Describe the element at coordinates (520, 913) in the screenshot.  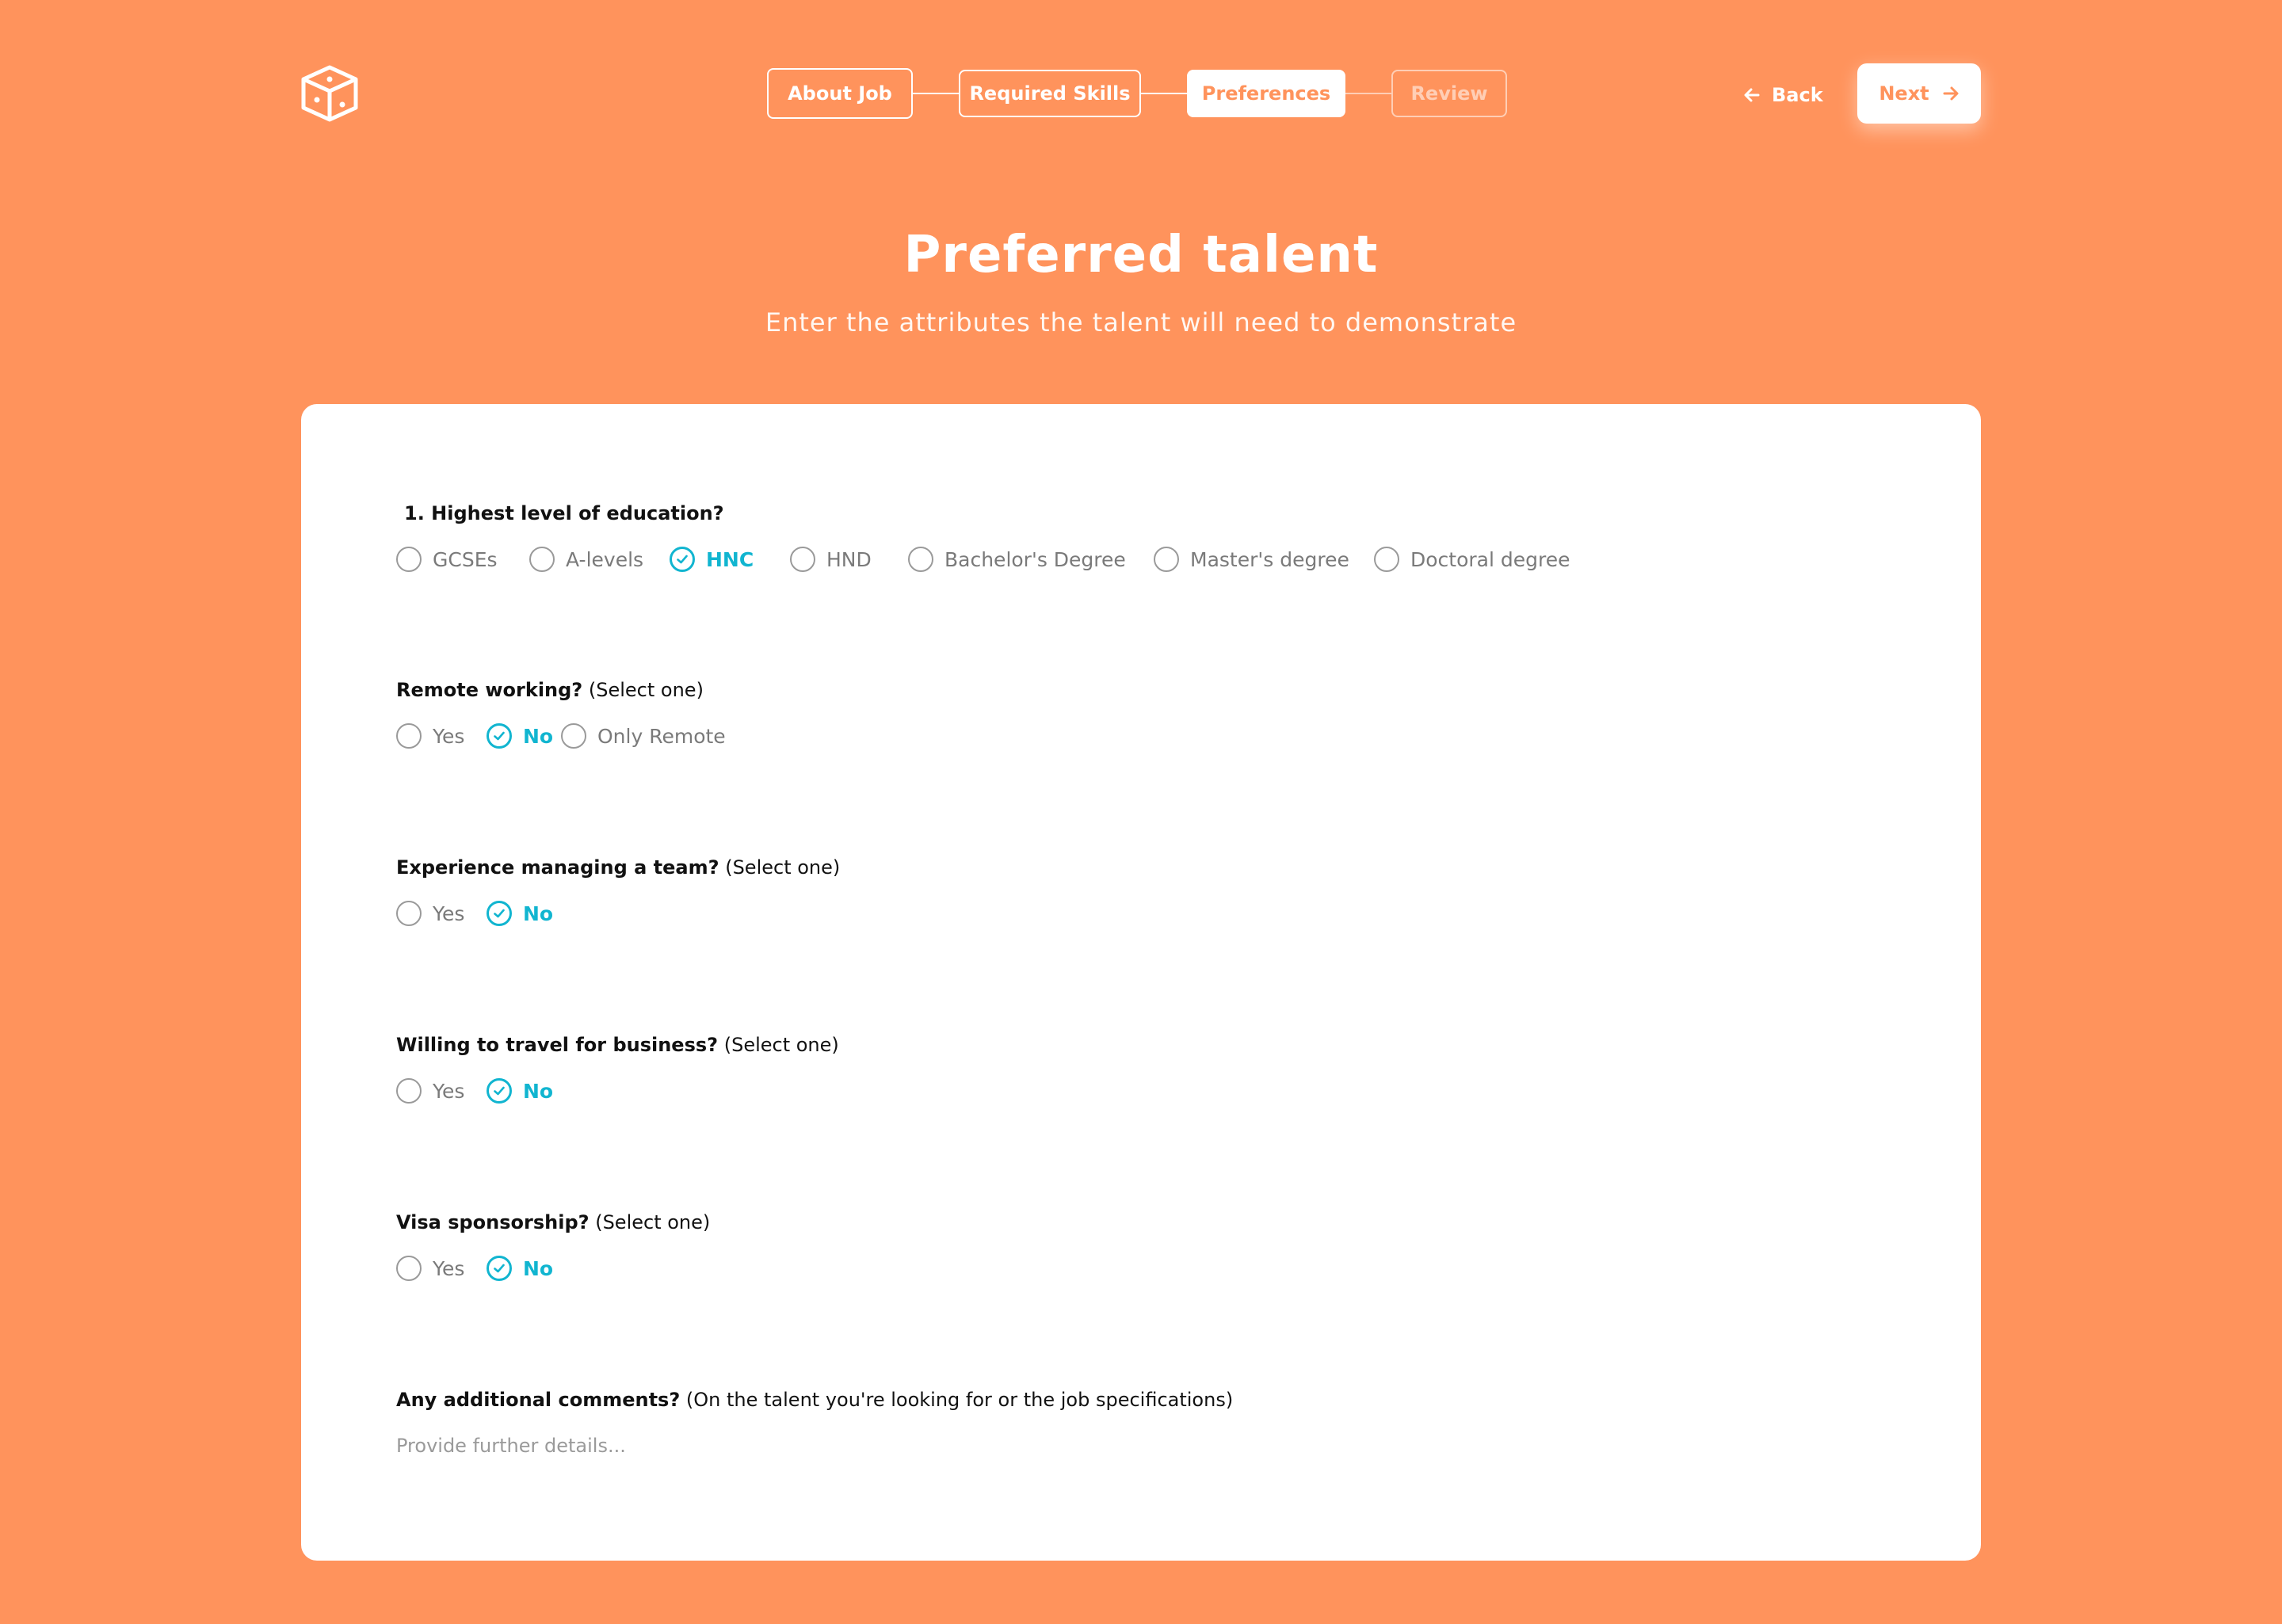
I see `team-option-no: No` at that location.